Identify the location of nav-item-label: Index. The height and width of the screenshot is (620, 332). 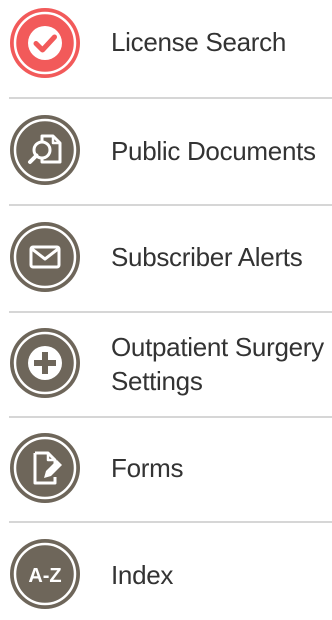
(142, 575).